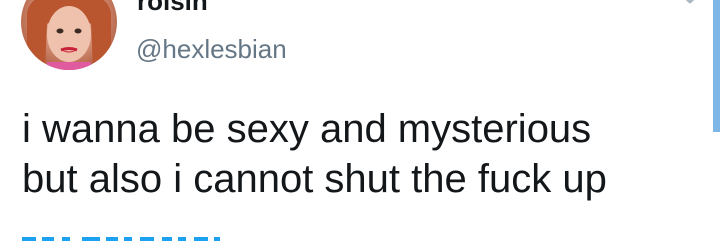 Image resolution: width=720 pixels, height=242 pixels. Describe the element at coordinates (690, 5) in the screenshot. I see `tweet-menu-button` at that location.